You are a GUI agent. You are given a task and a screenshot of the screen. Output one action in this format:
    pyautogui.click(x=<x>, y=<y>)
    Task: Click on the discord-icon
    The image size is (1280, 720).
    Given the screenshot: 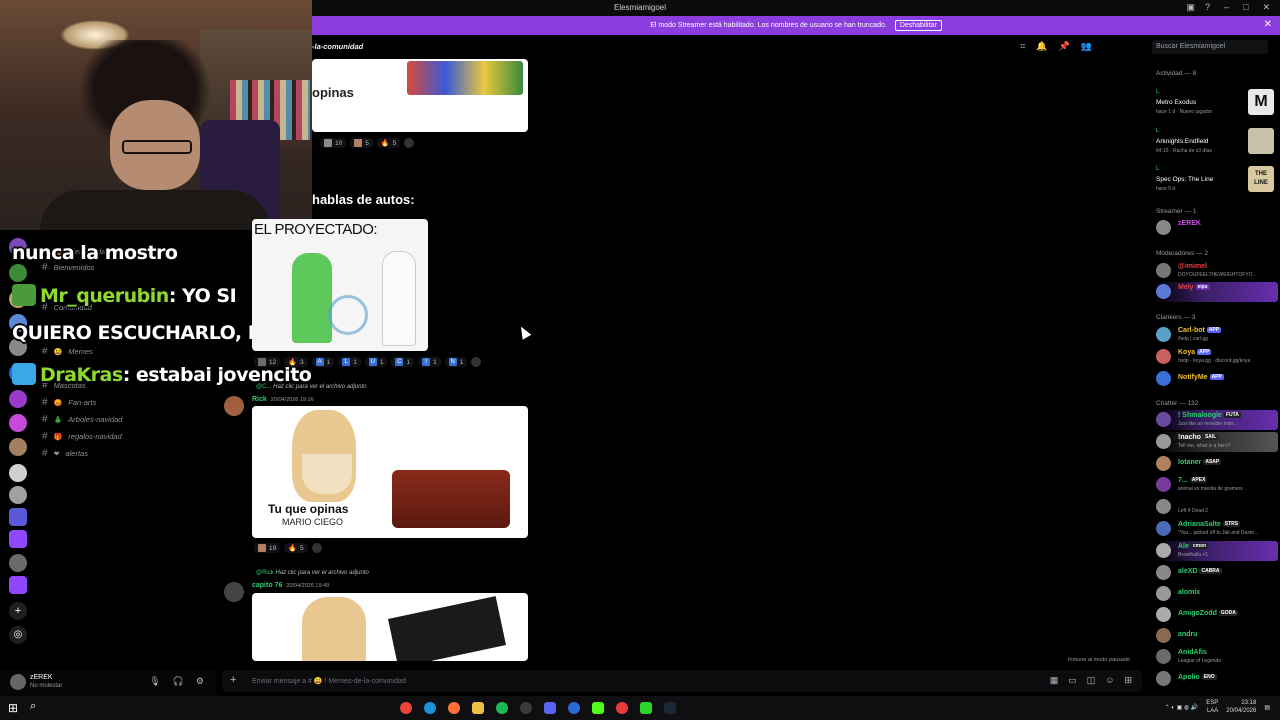 What is the action you would take?
    pyautogui.click(x=550, y=708)
    